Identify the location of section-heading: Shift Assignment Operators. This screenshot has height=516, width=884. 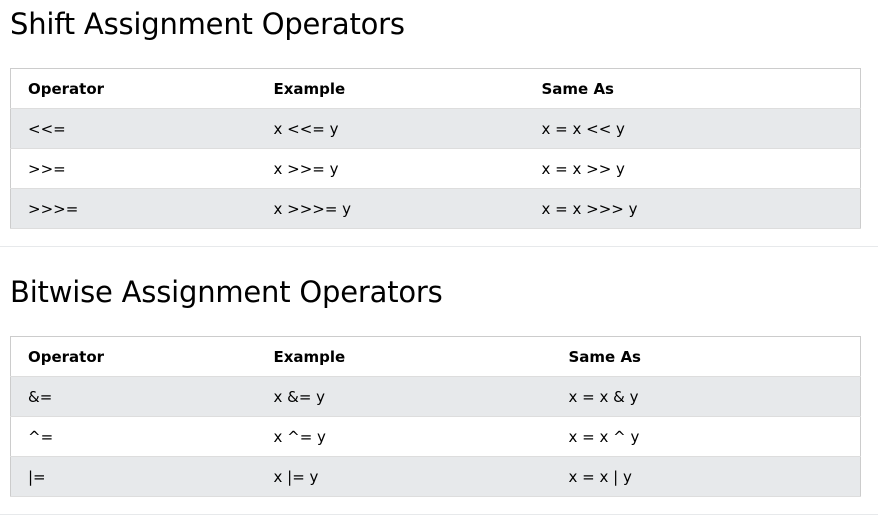
(207, 24).